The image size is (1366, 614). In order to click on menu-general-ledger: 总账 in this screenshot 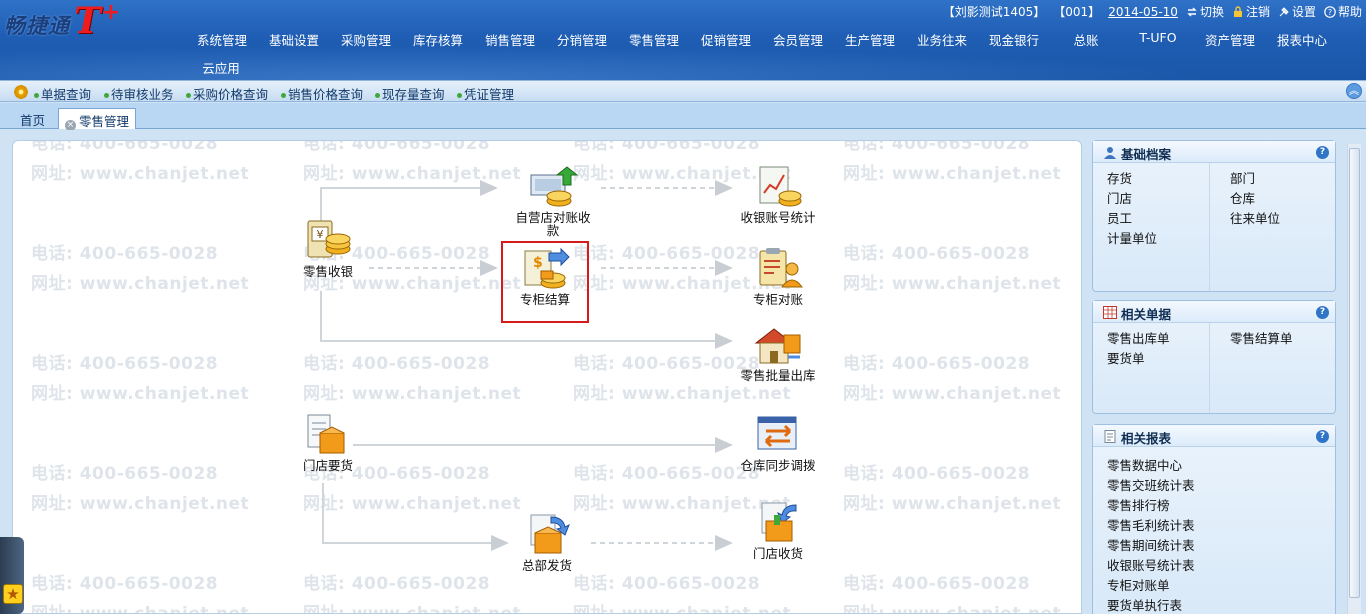, I will do `click(1085, 39)`.